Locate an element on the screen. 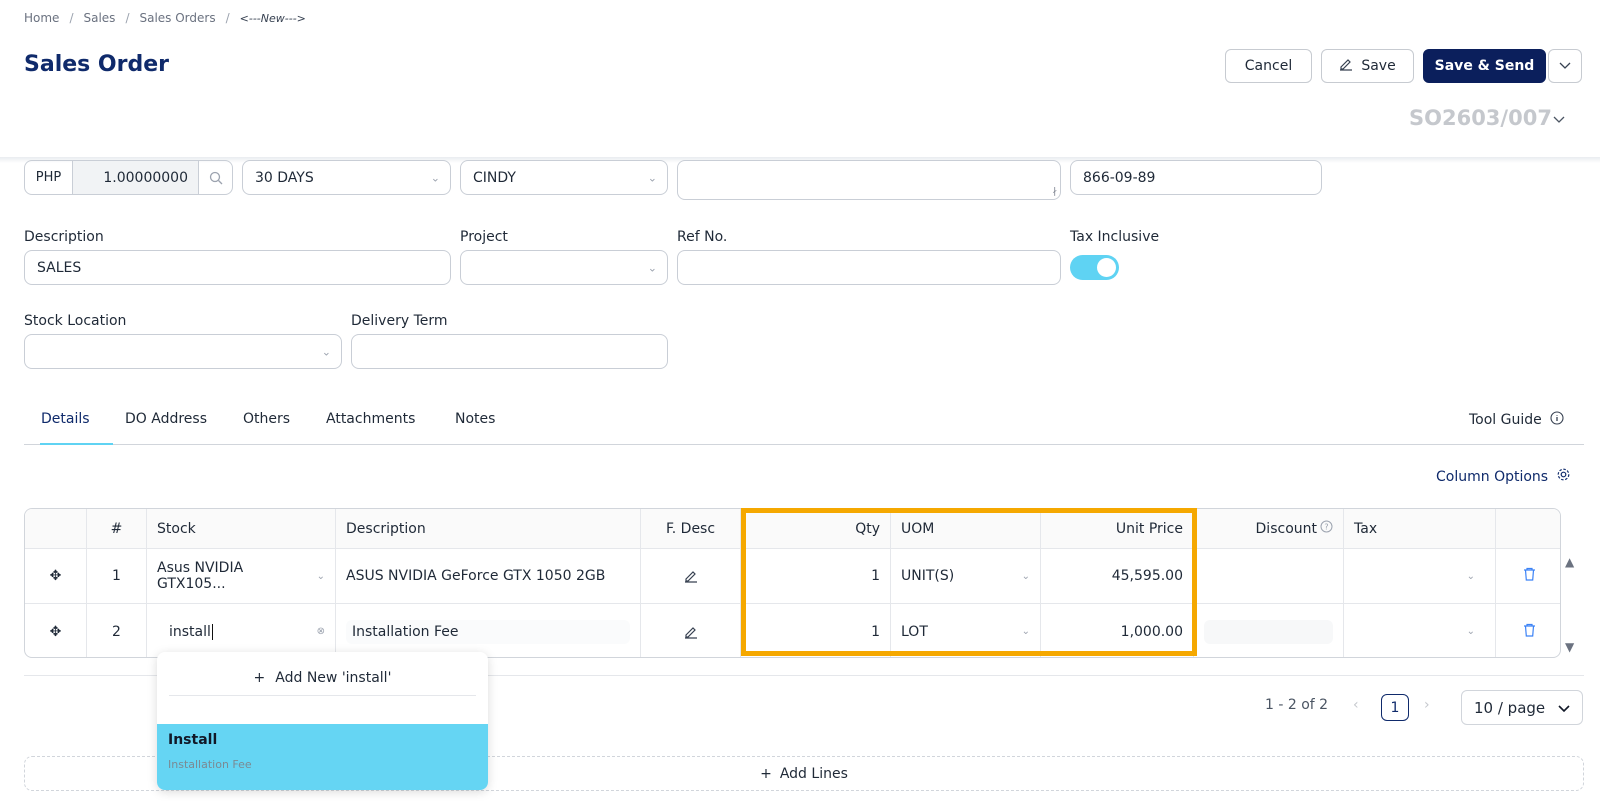  column-options-button: Column Options is located at coordinates (1503, 476).